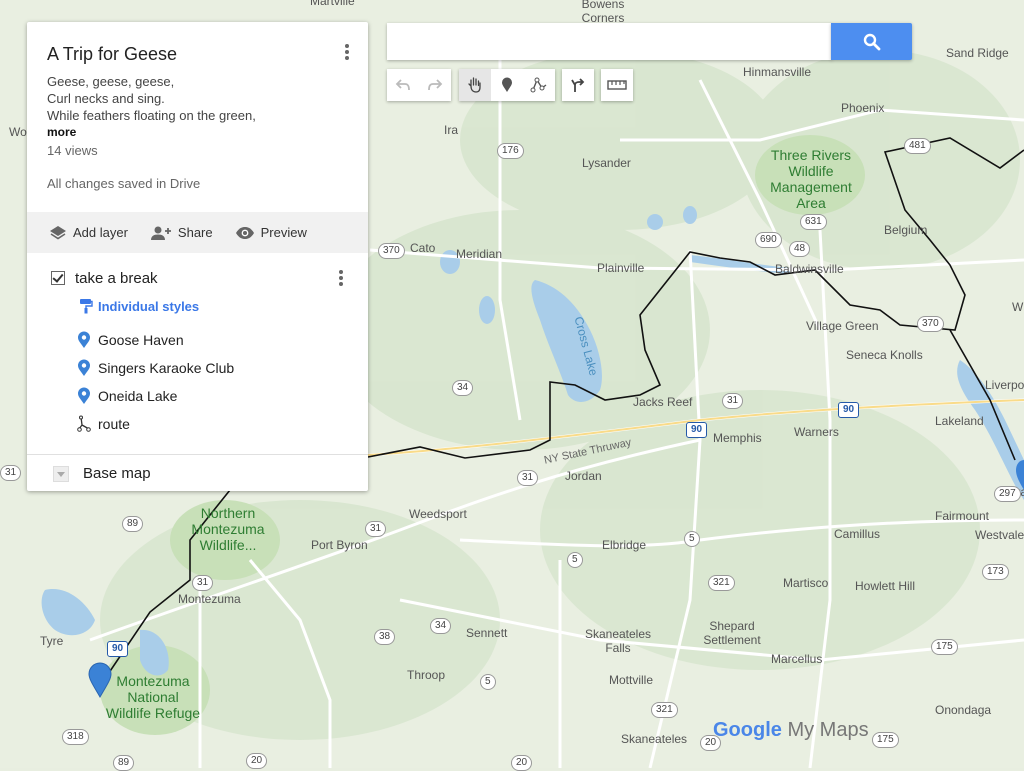  Describe the element at coordinates (488, 682) in the screenshot. I see `route-shield: 5` at that location.